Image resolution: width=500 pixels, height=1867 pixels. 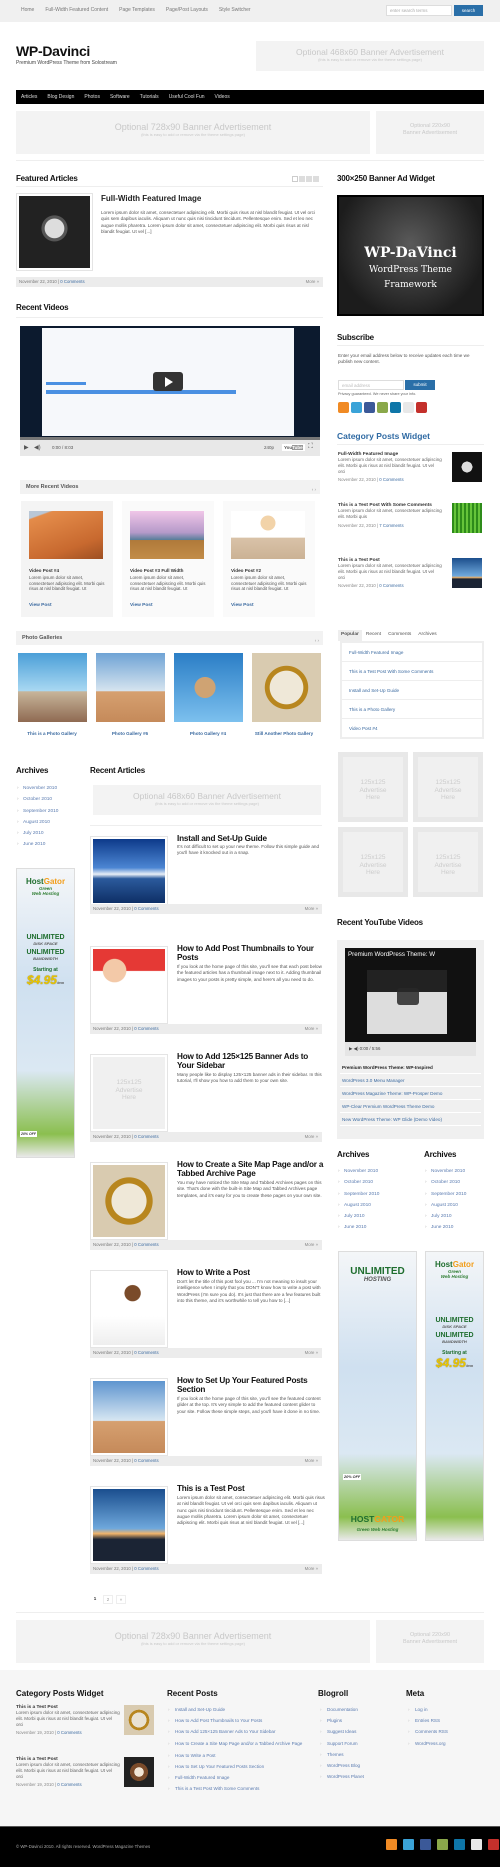 What do you see at coordinates (284, 734) in the screenshot?
I see `gallery-caption: Still Another Photo Gallery` at bounding box center [284, 734].